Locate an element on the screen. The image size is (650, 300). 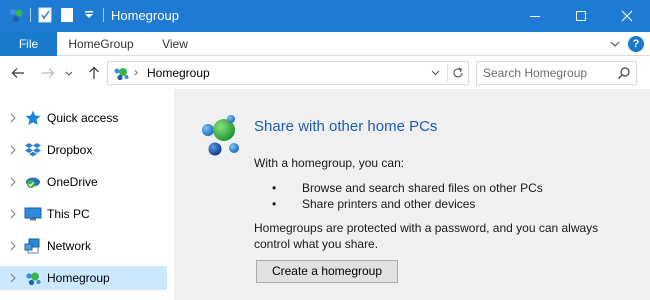
sidebar-item-quick-access: Quick access is located at coordinates (83, 118).